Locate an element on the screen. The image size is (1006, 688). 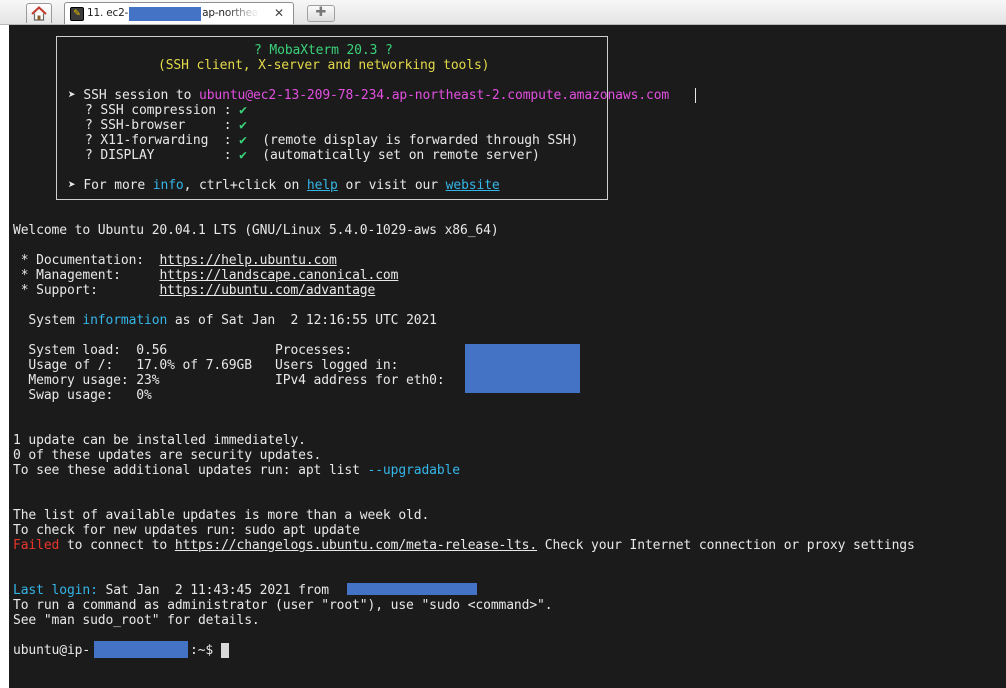
website-link: website is located at coordinates (473, 185).